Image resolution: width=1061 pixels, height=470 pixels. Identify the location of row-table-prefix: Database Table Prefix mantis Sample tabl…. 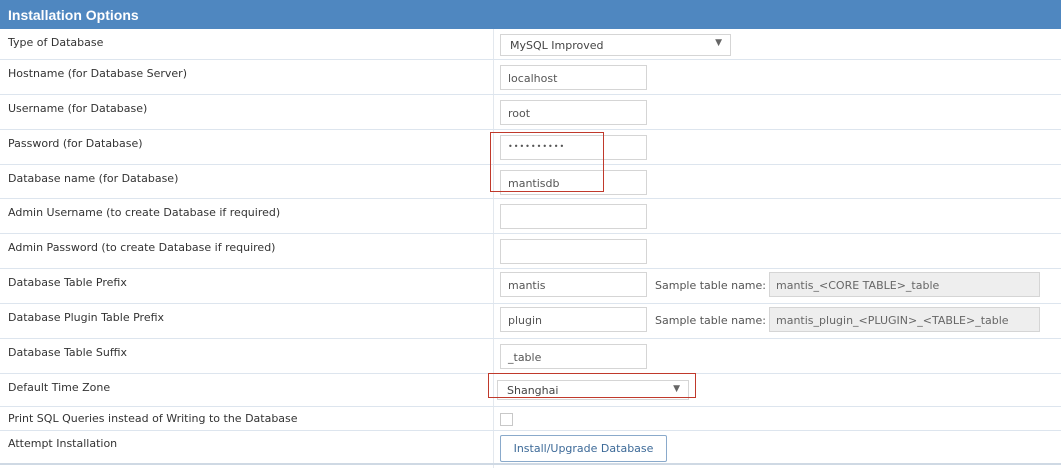
(530, 286).